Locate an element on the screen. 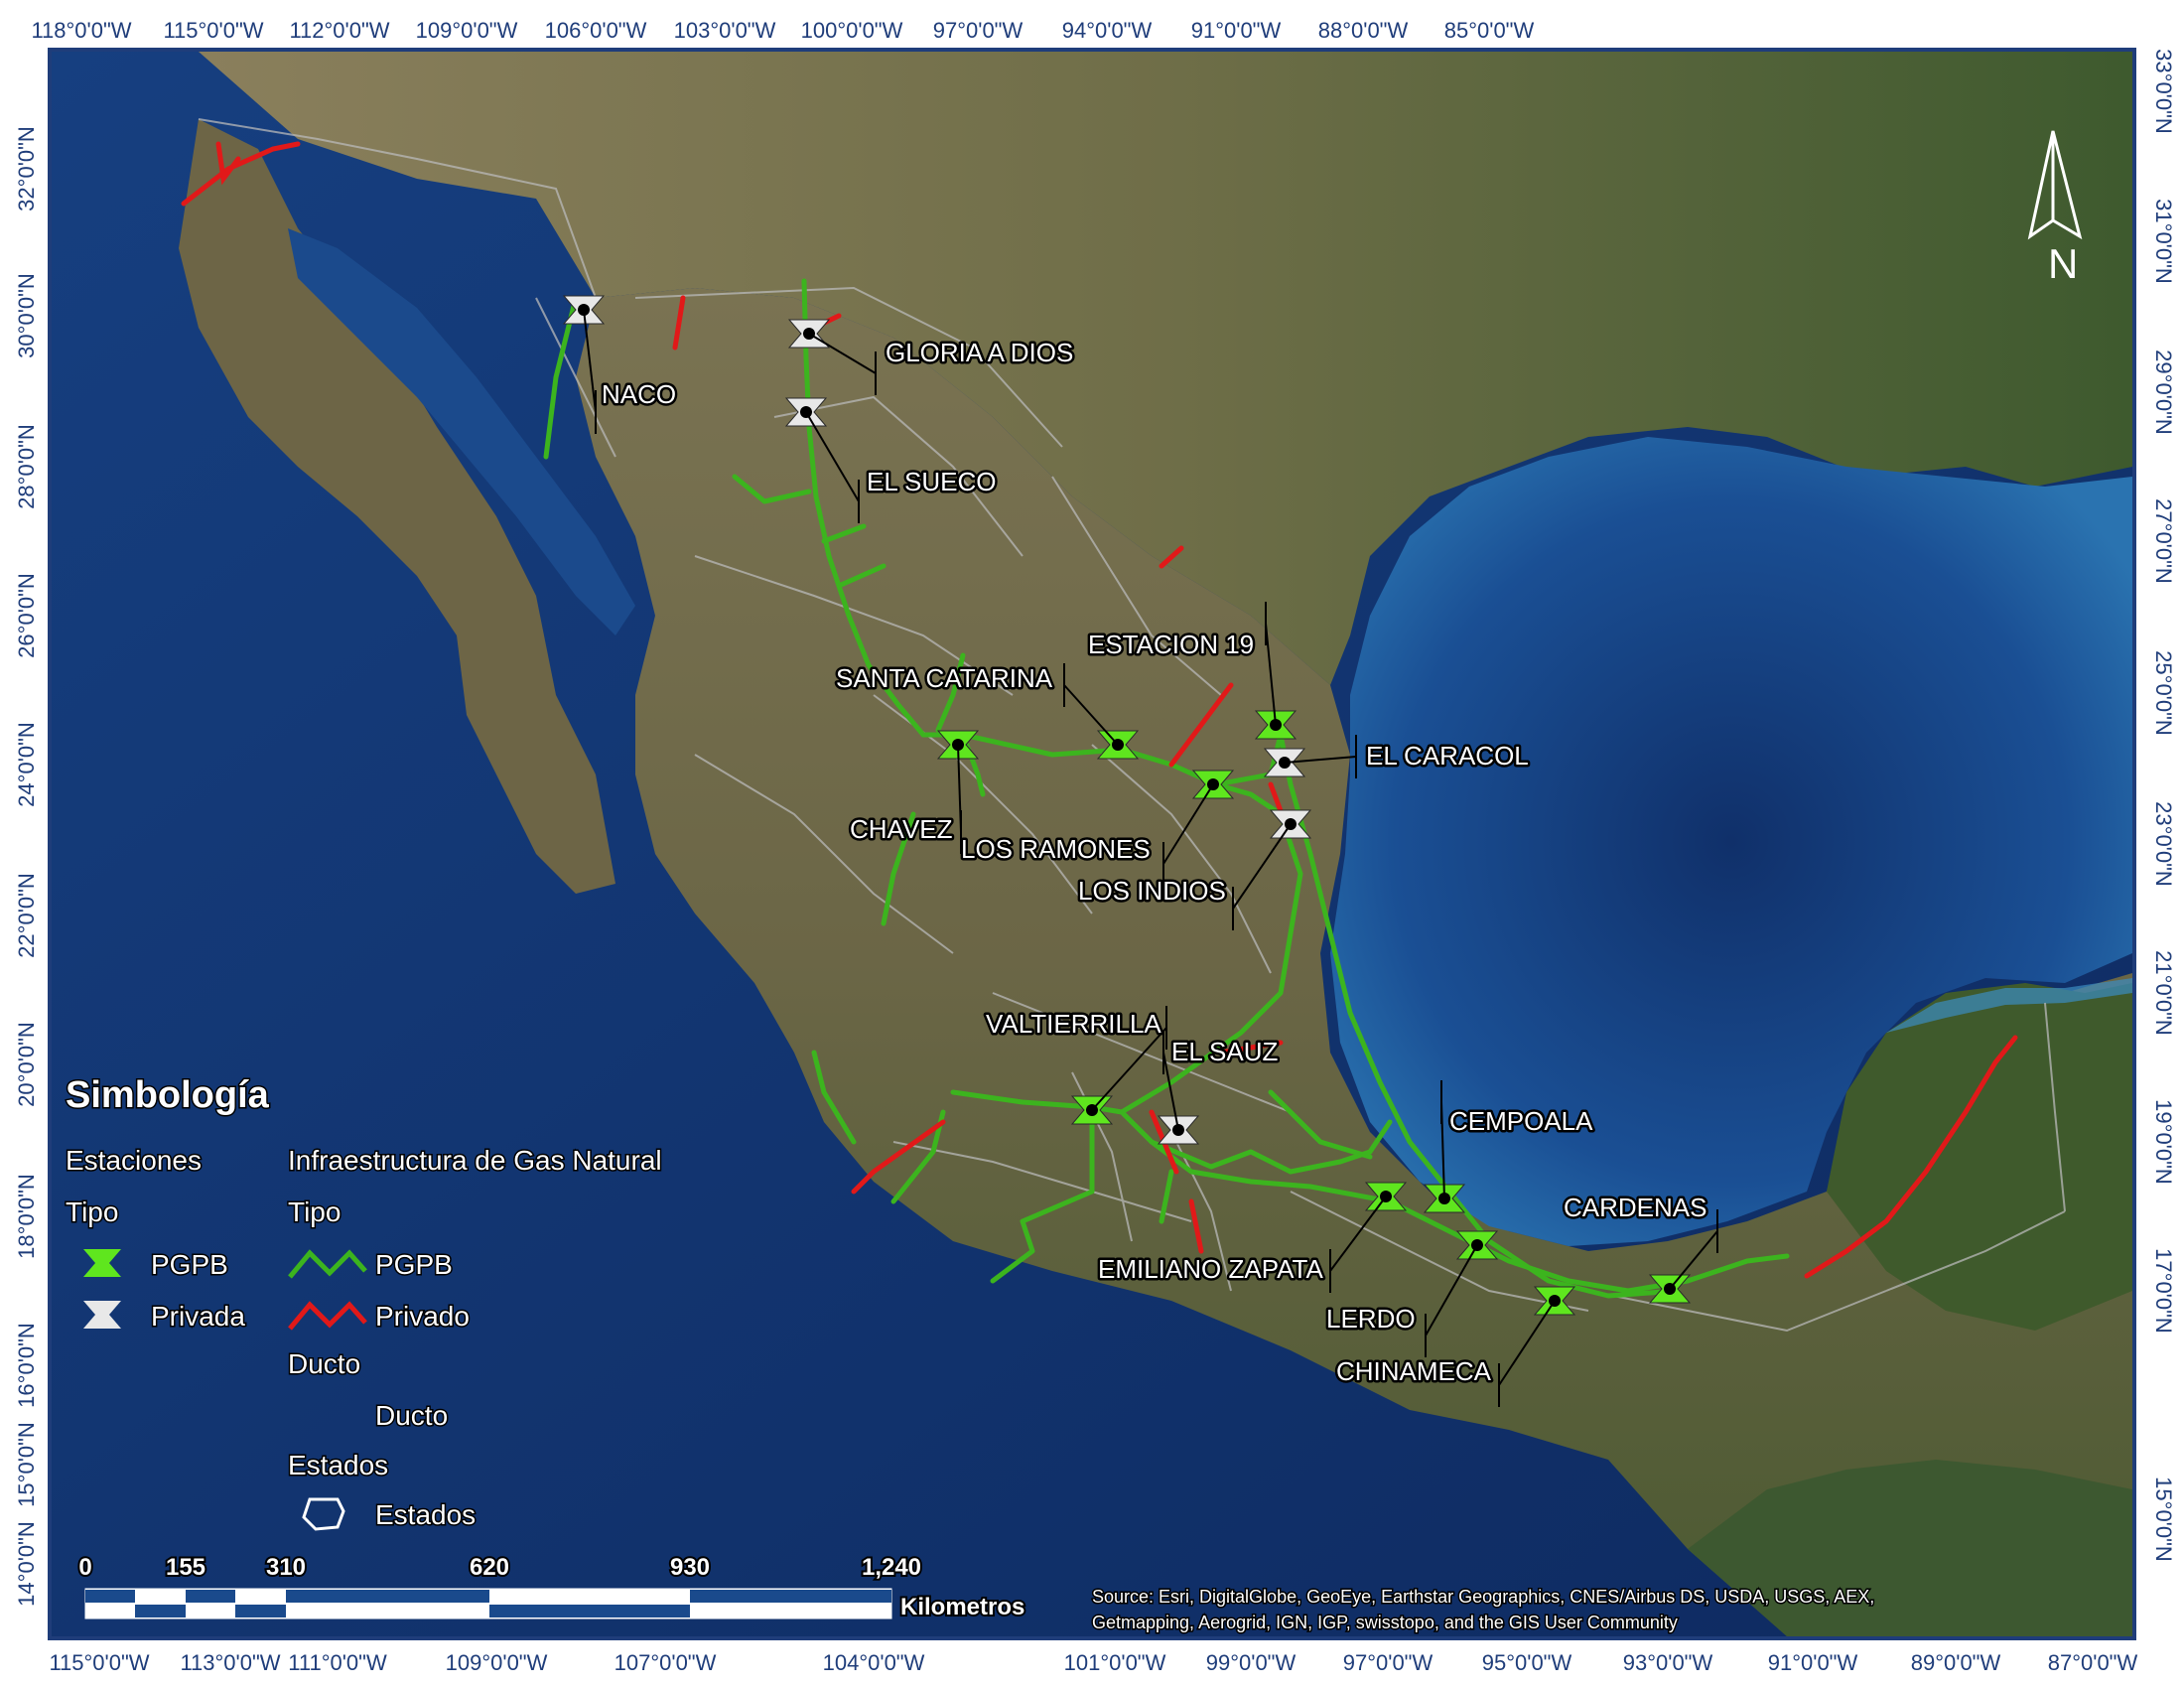  bottom-lon-label: 101°0'0"W is located at coordinates (1115, 1662).